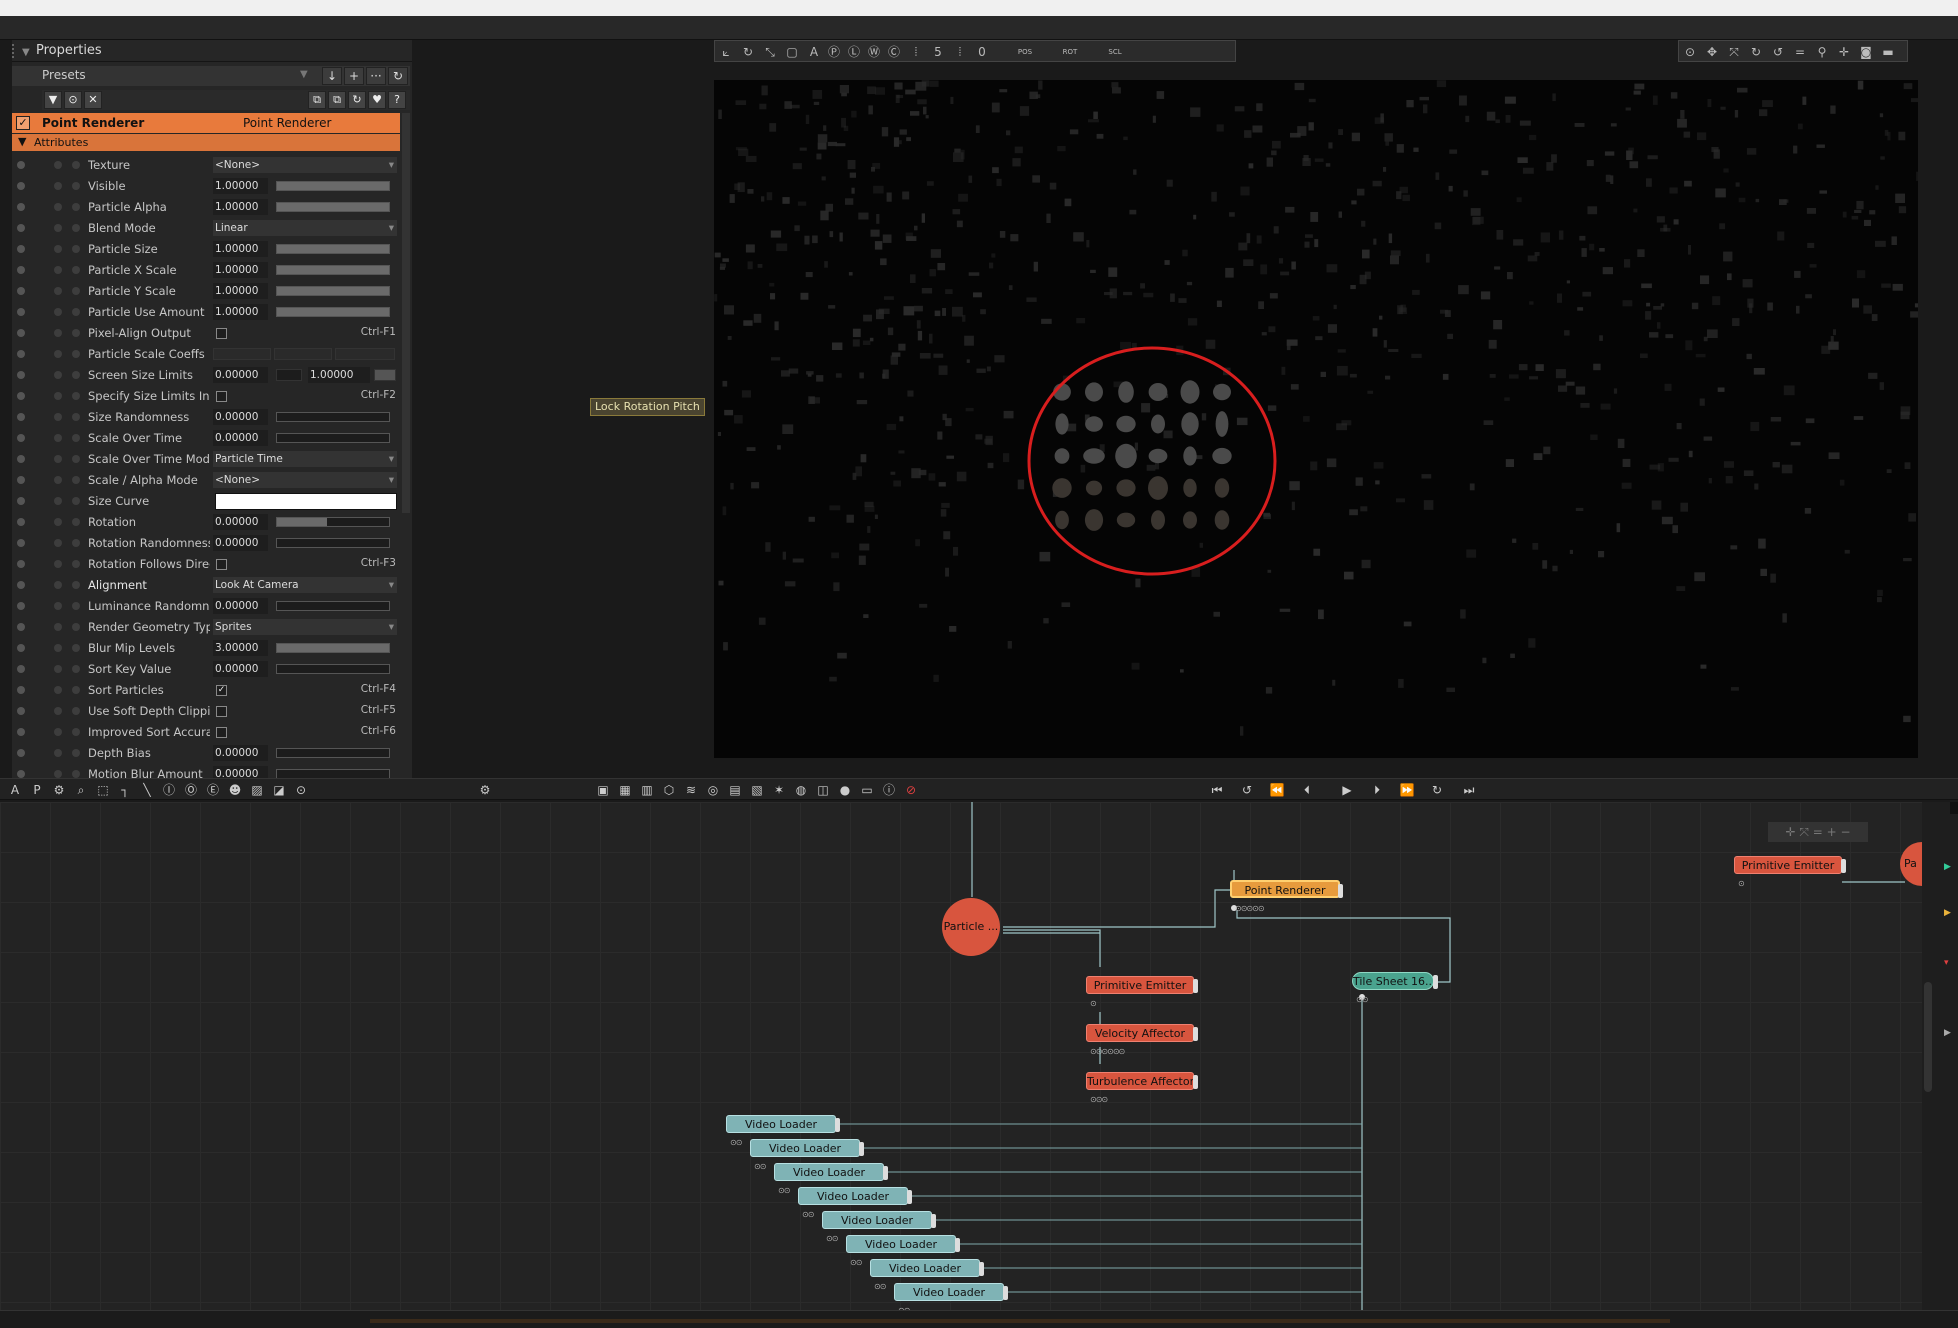  Describe the element at coordinates (1778, 52) in the screenshot. I see `undo-view-icon: ↺` at that location.